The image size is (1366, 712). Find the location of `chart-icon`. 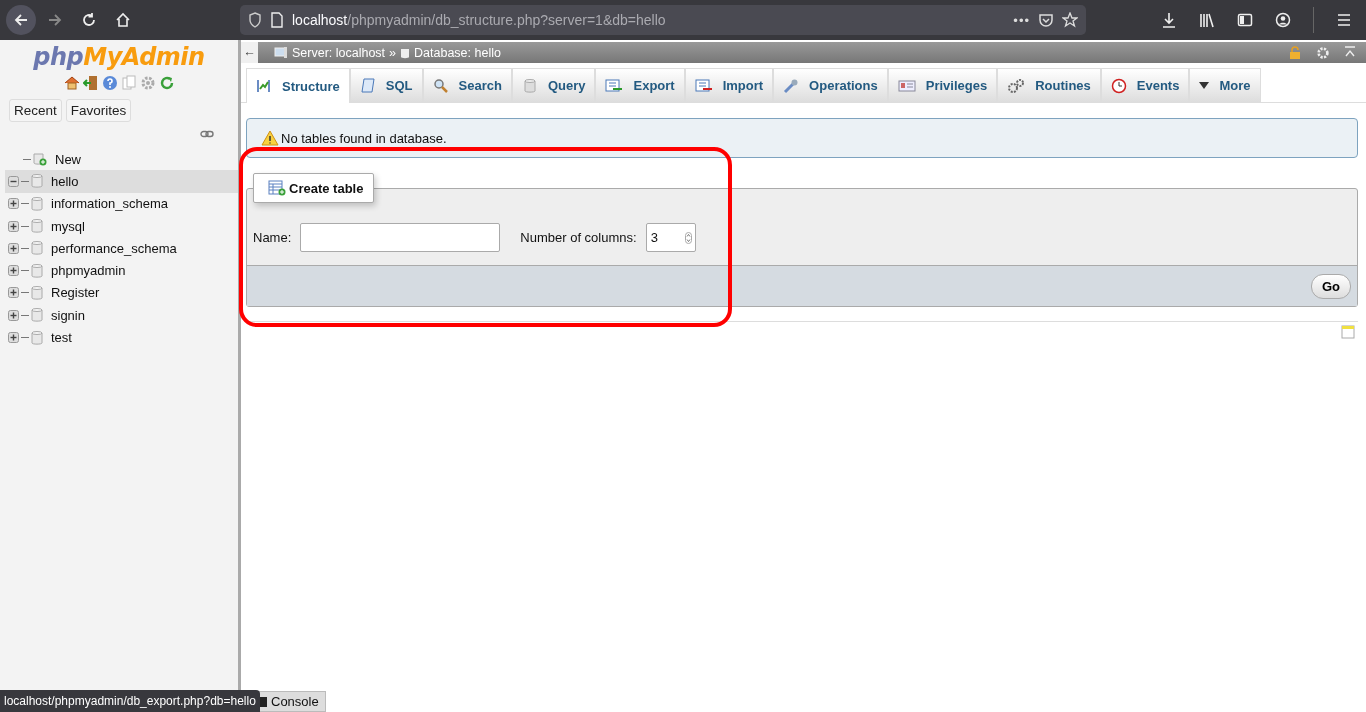

chart-icon is located at coordinates (264, 86).